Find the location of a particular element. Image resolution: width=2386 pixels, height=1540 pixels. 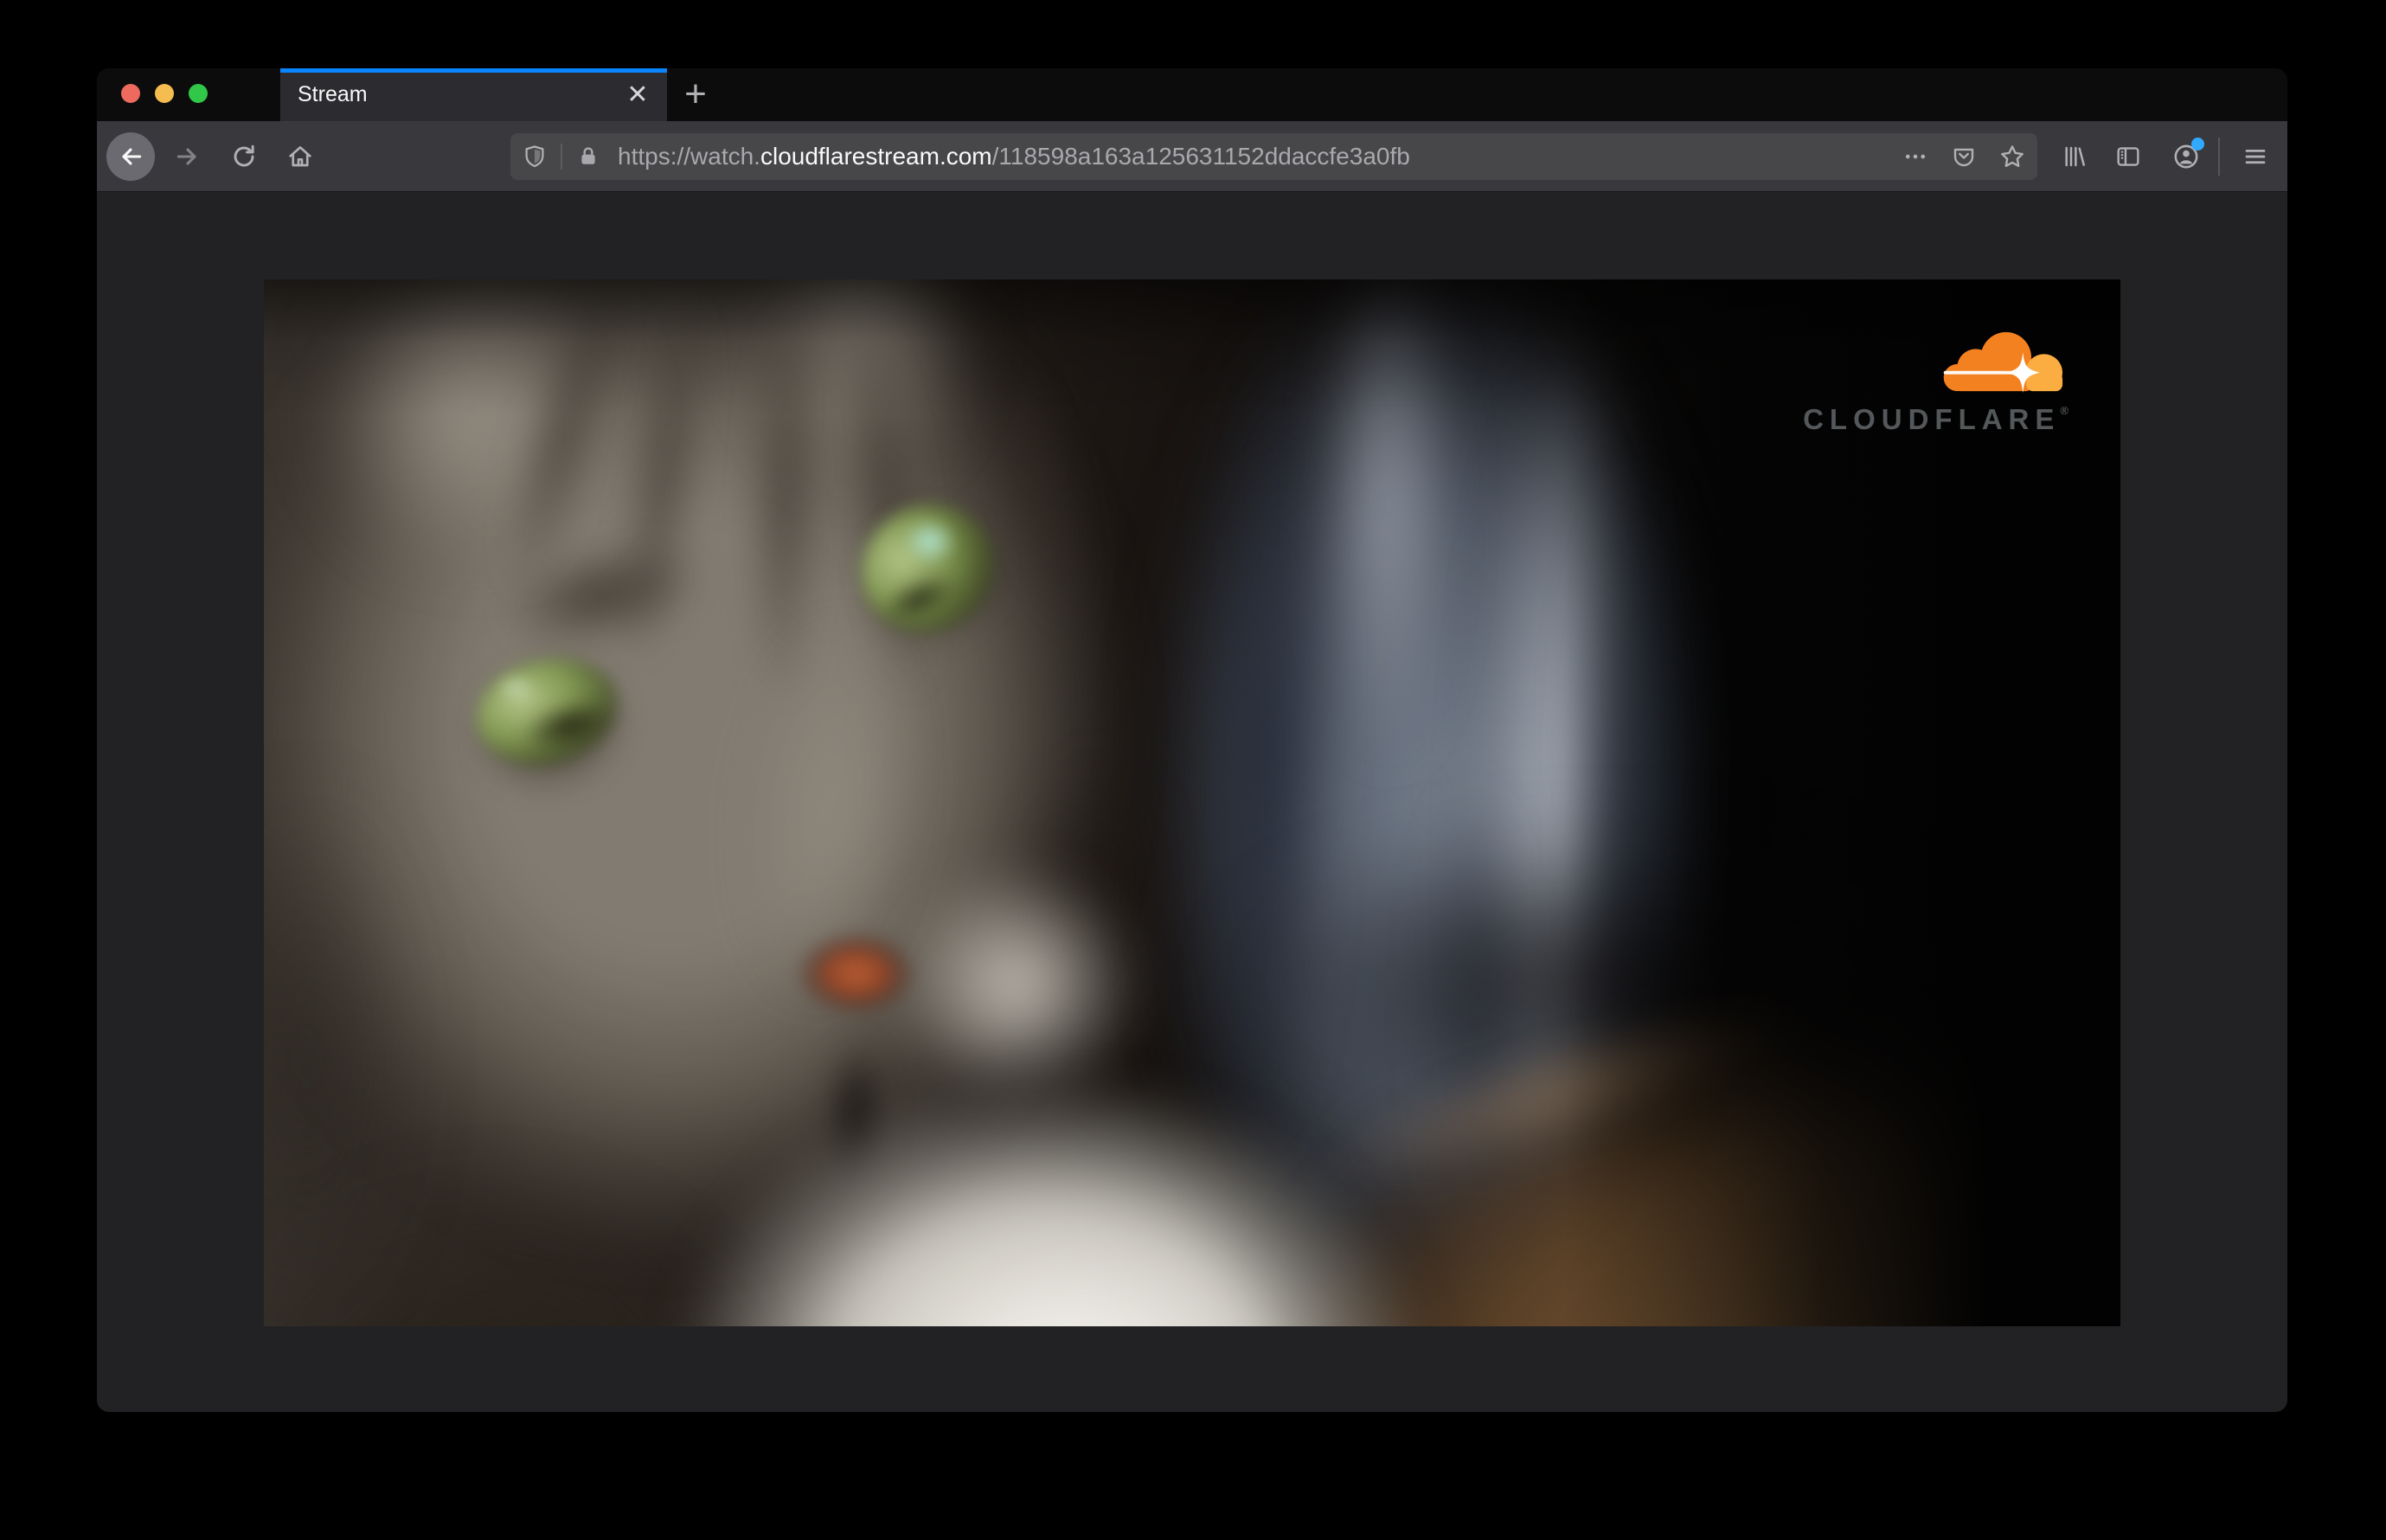

sidebar-icon is located at coordinates (2128, 156).